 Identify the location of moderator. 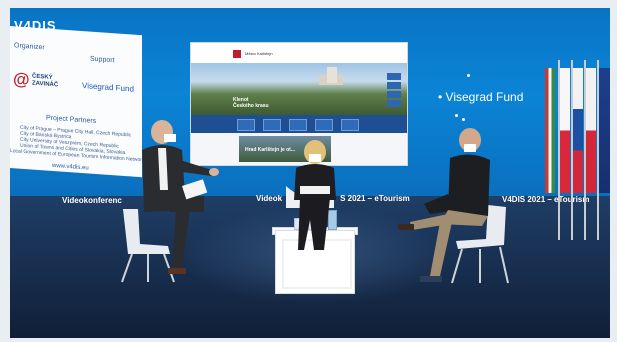
(315, 195).